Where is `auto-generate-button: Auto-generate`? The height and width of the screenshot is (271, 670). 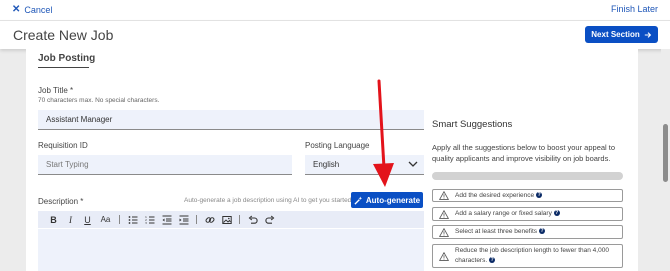
auto-generate-button: Auto-generate is located at coordinates (387, 200).